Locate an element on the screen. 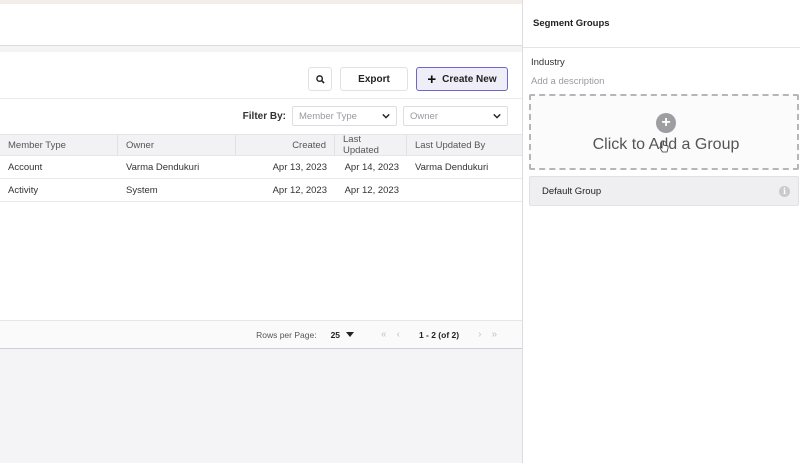 The height and width of the screenshot is (463, 800). segment-name: Industry is located at coordinates (548, 62).